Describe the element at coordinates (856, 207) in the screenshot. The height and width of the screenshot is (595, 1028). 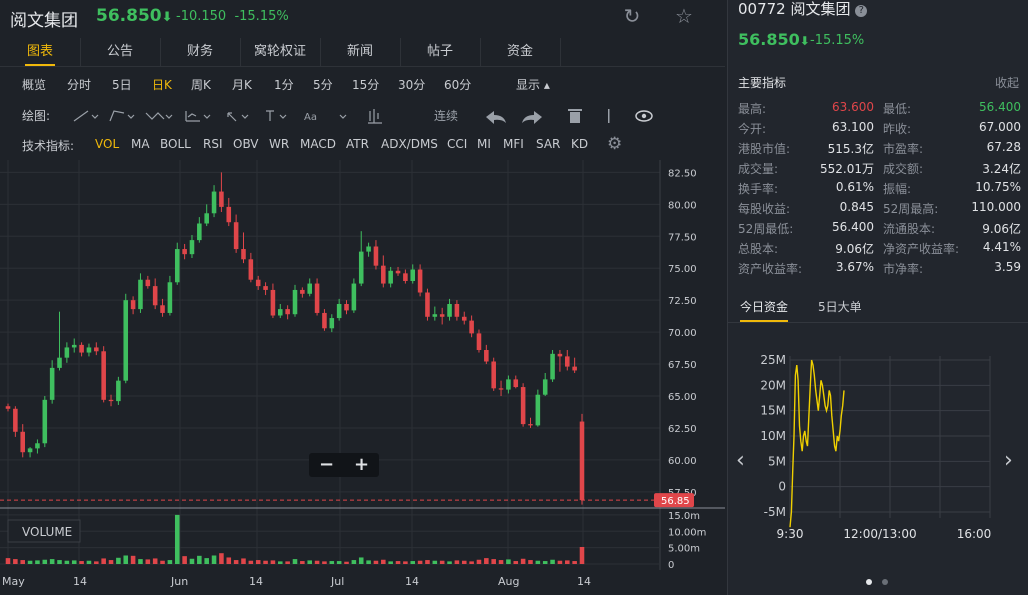
I see `metric-value: 0.845` at that location.